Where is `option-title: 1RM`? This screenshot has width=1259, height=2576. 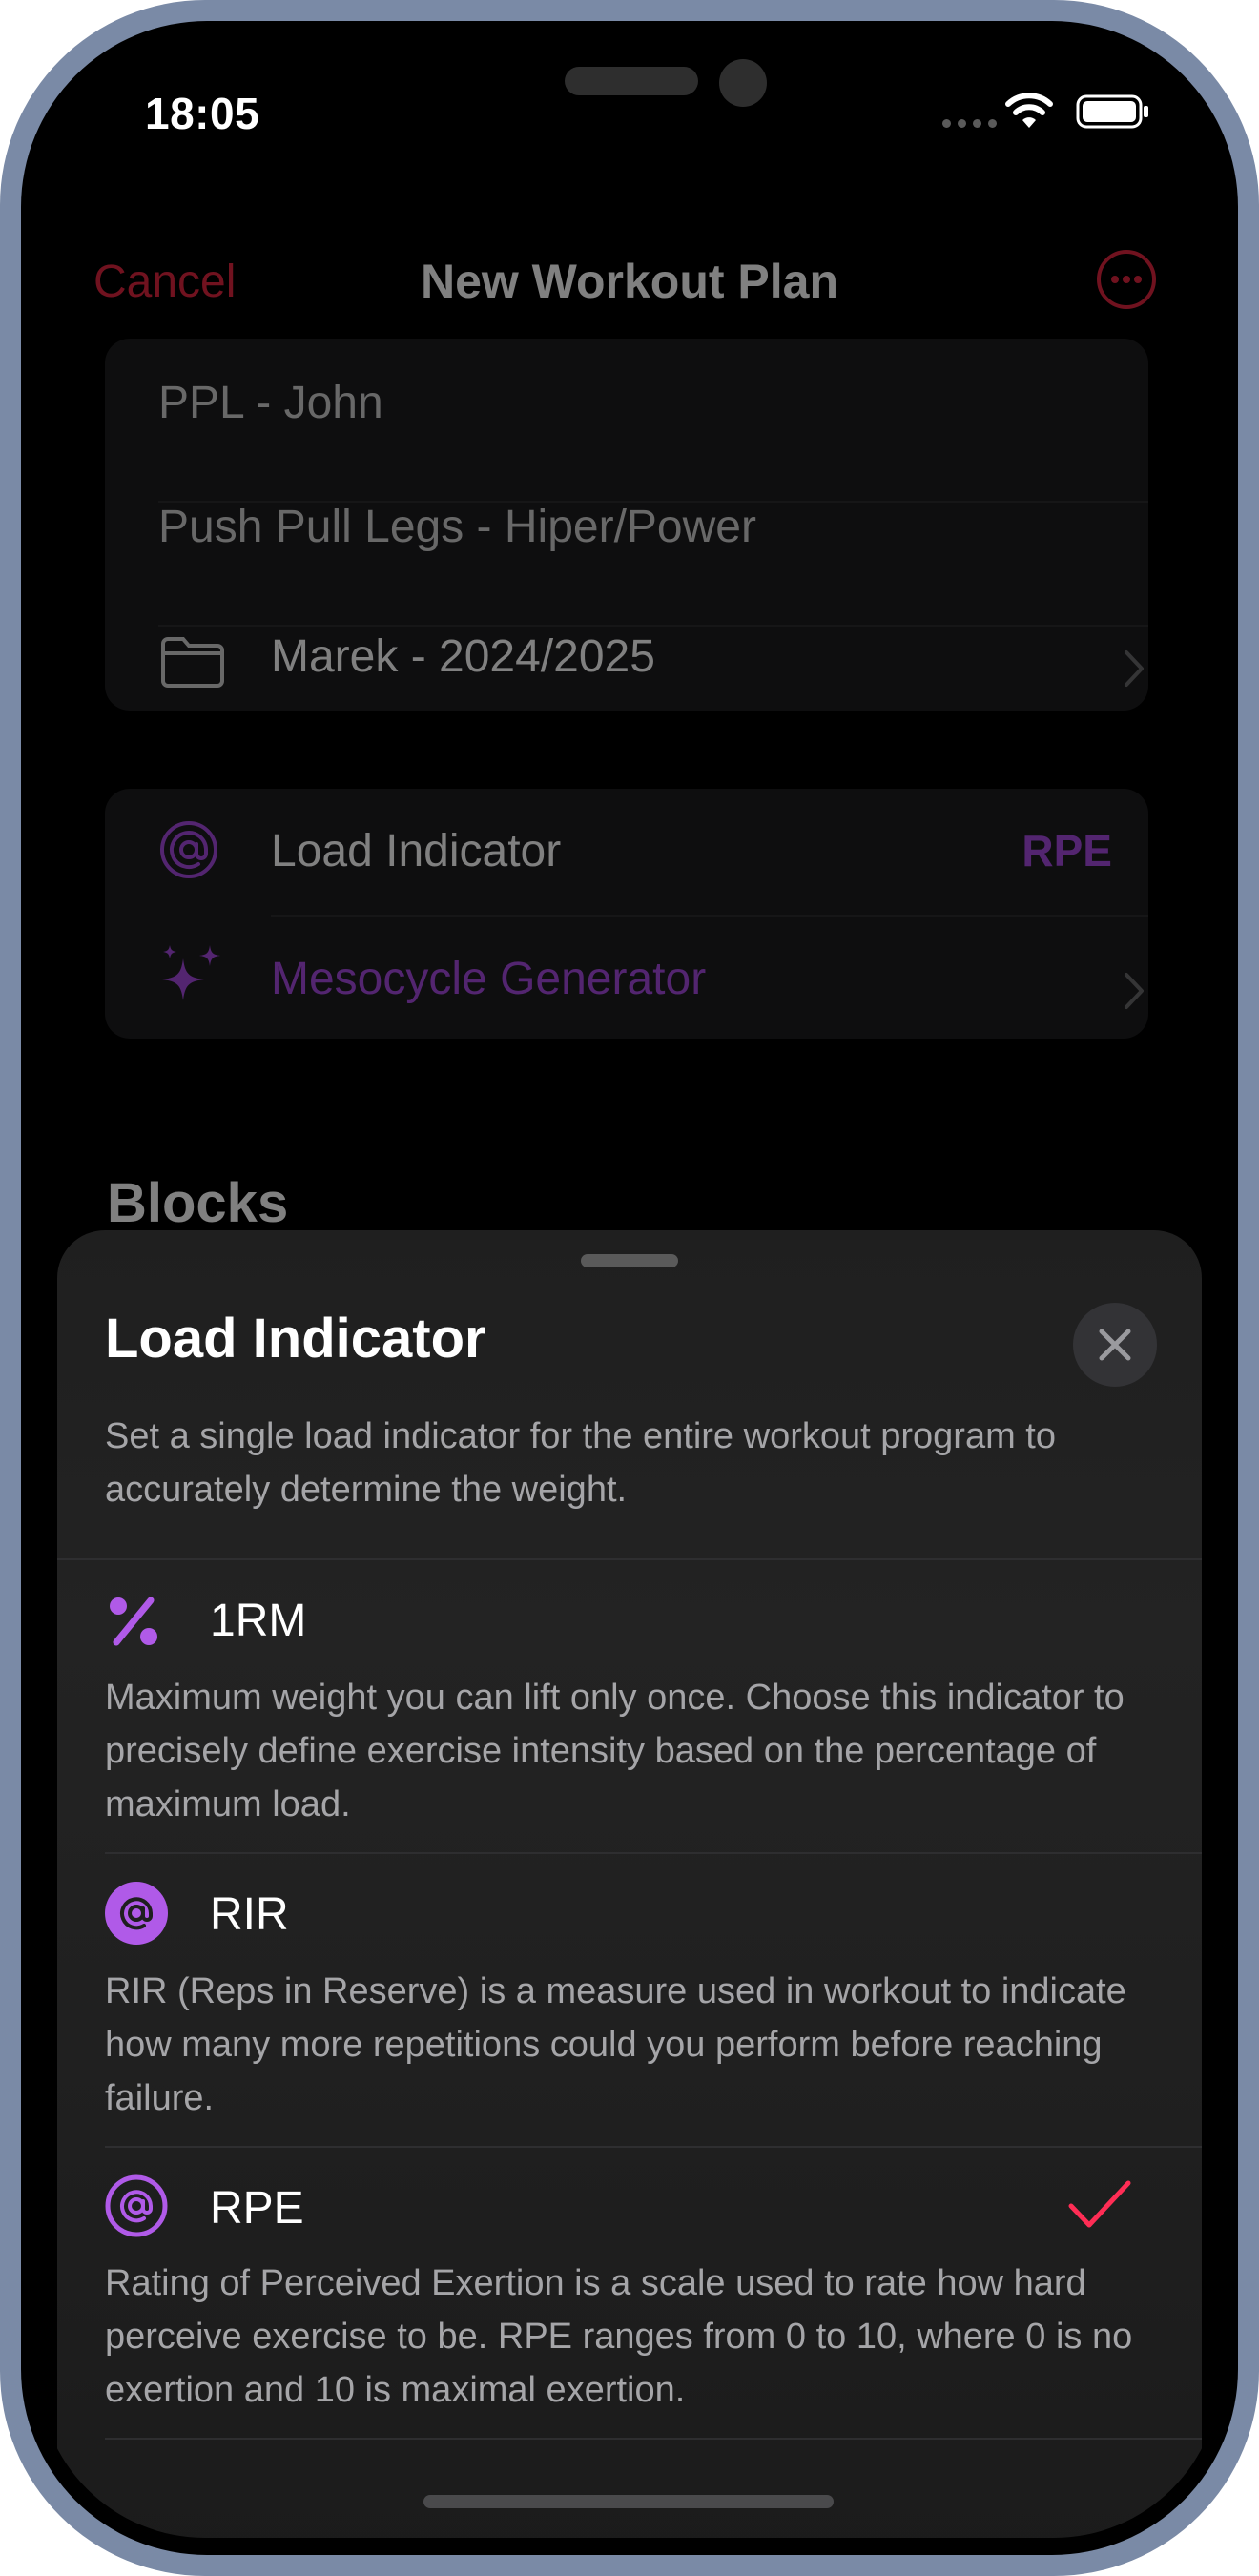
option-title: 1RM is located at coordinates (258, 1621).